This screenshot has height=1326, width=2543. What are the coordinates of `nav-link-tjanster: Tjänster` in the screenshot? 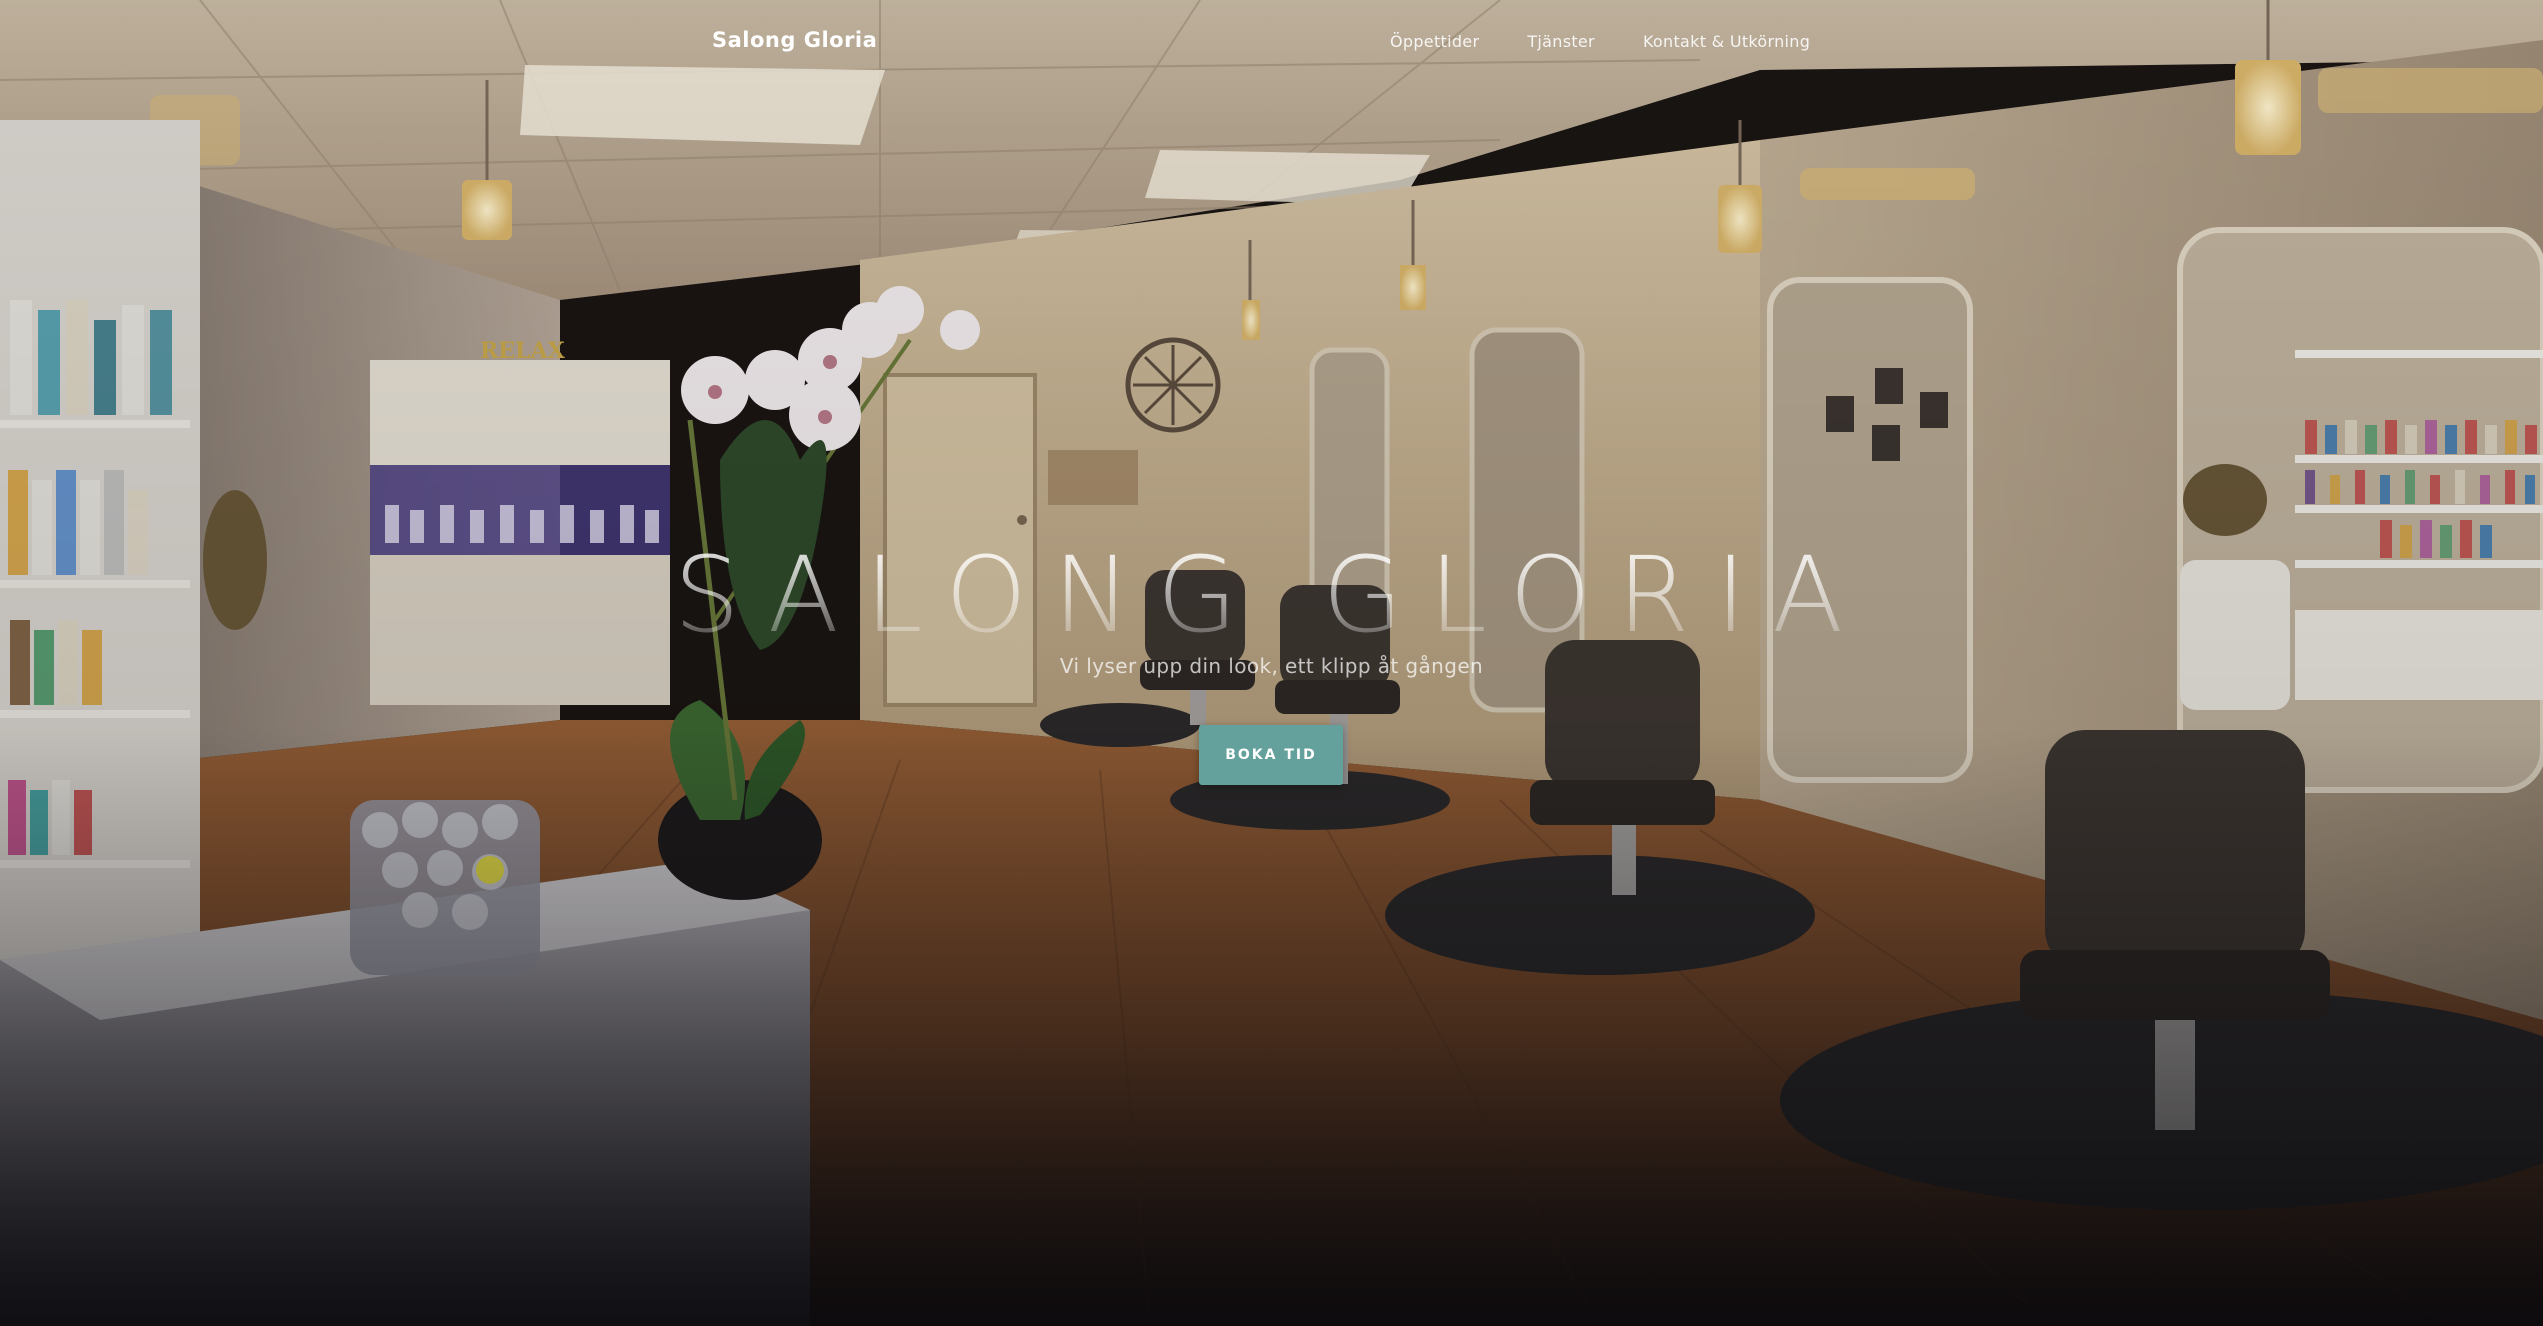 It's located at (1561, 41).